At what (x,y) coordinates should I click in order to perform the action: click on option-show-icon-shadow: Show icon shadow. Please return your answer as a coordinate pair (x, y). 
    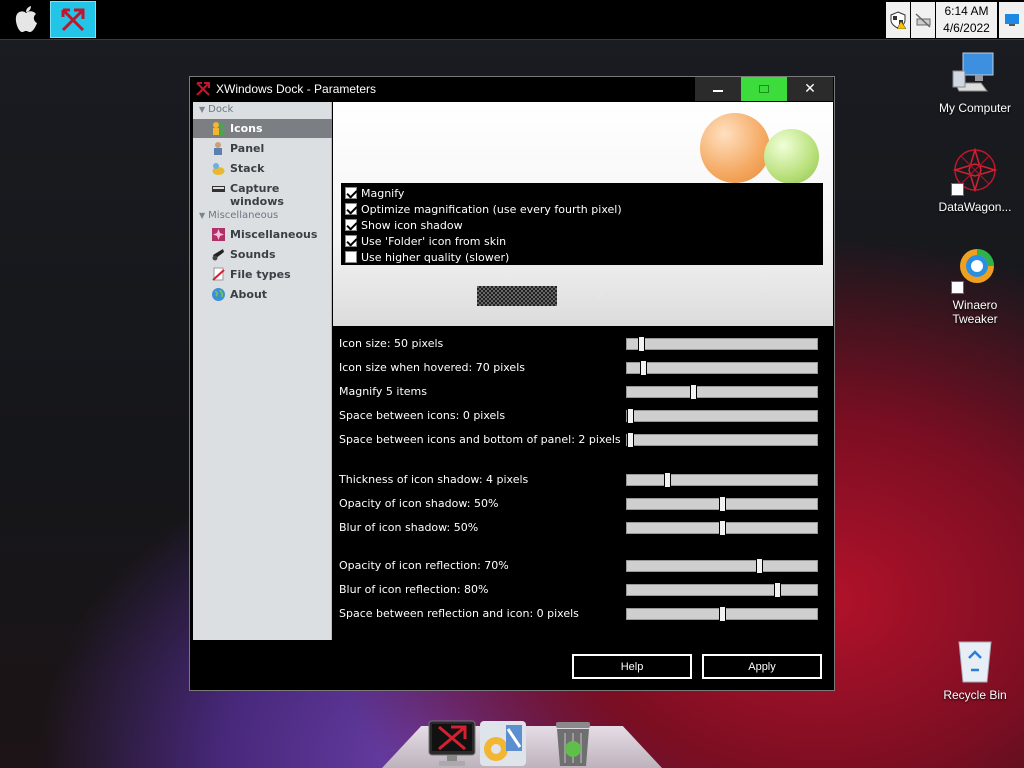
    Looking at the image, I should click on (582, 225).